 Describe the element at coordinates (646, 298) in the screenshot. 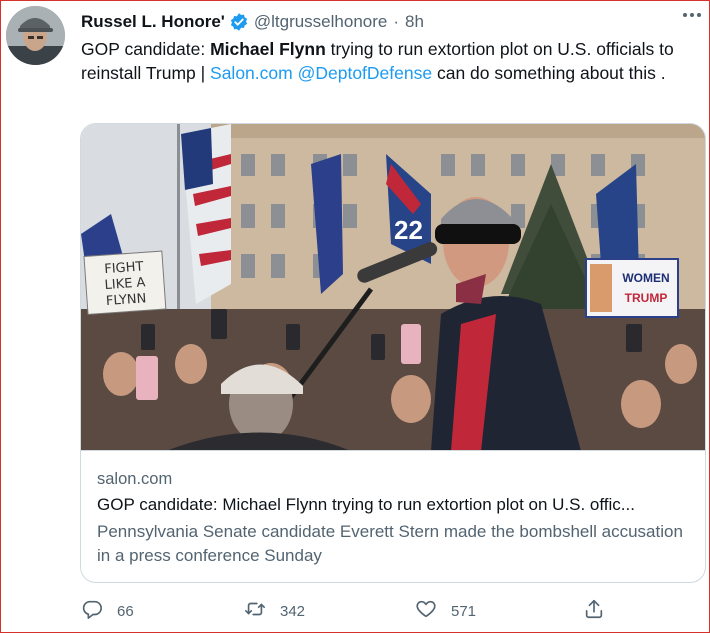

I see `sign-women-line2: TRUMP` at that location.